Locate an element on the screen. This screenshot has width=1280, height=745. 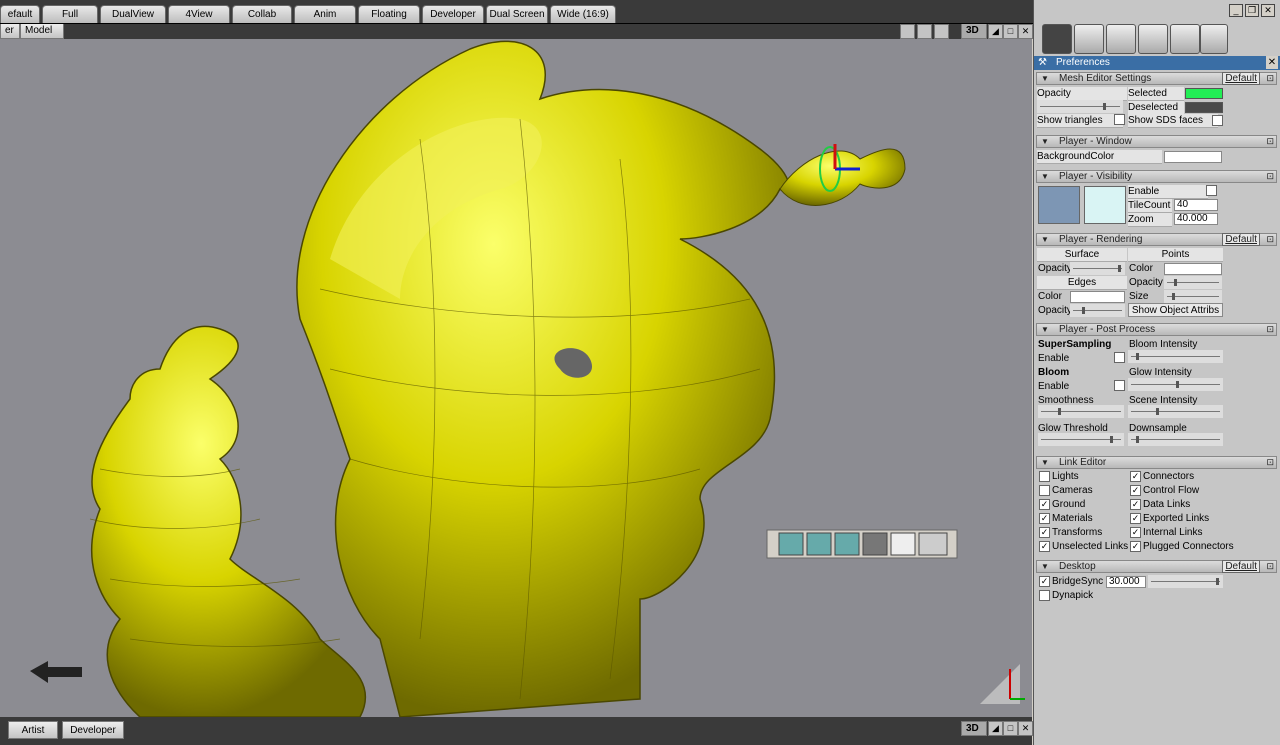
link-checkbox-plugged-connectors: ✓ is located at coordinates (1135, 546).